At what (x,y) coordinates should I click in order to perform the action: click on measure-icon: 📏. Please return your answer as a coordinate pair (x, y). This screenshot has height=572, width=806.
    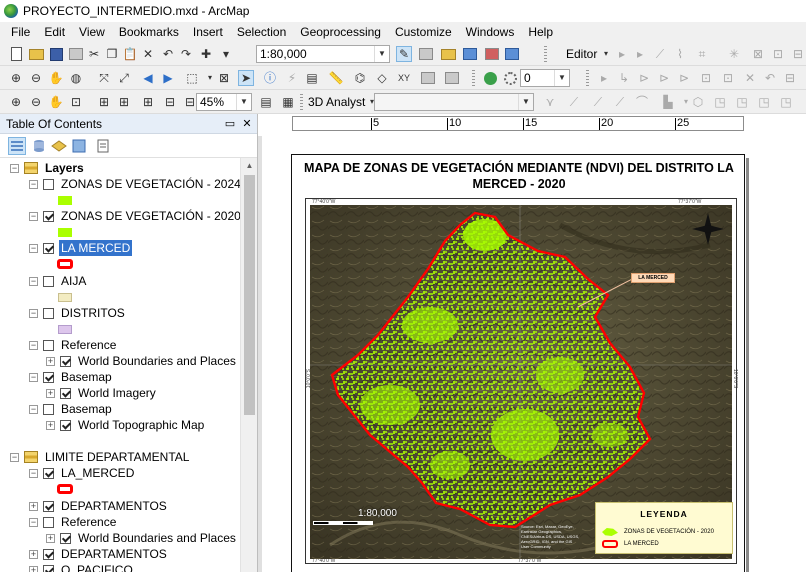
    Looking at the image, I should click on (336, 78).